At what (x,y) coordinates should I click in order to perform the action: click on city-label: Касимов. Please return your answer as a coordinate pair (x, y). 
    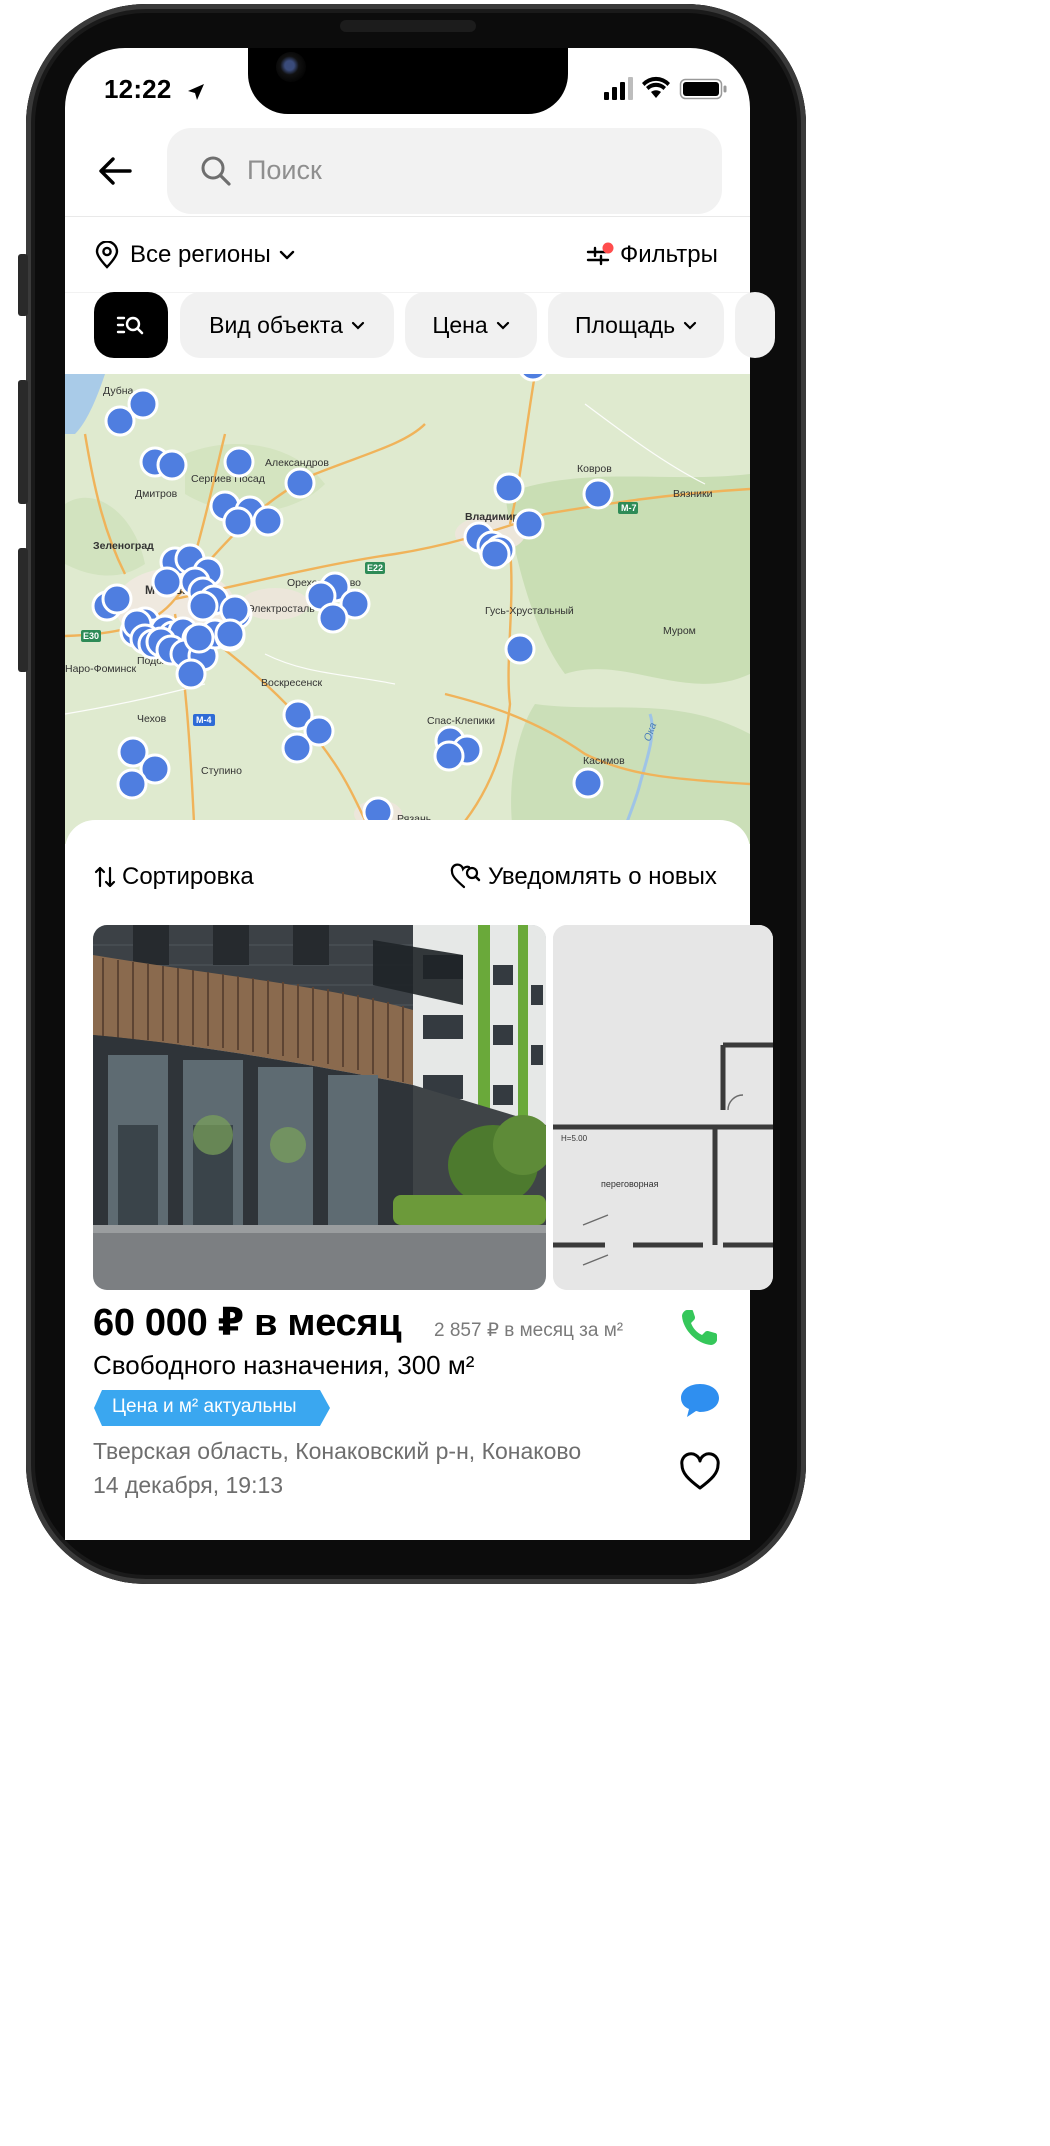
    Looking at the image, I should click on (604, 761).